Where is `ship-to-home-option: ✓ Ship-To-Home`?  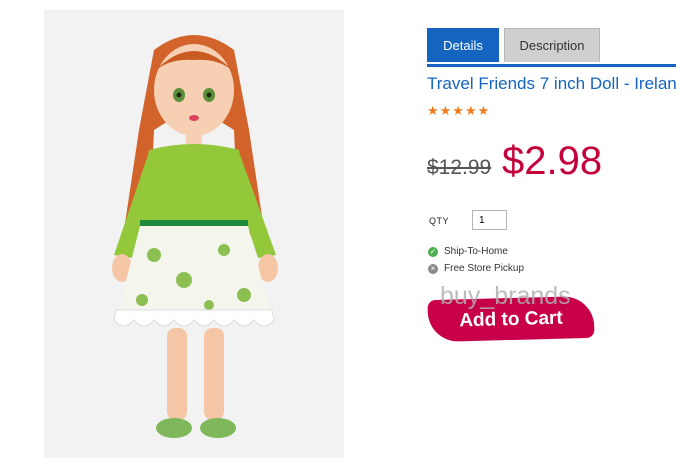
ship-to-home-option: ✓ Ship-To-Home is located at coordinates (468, 251).